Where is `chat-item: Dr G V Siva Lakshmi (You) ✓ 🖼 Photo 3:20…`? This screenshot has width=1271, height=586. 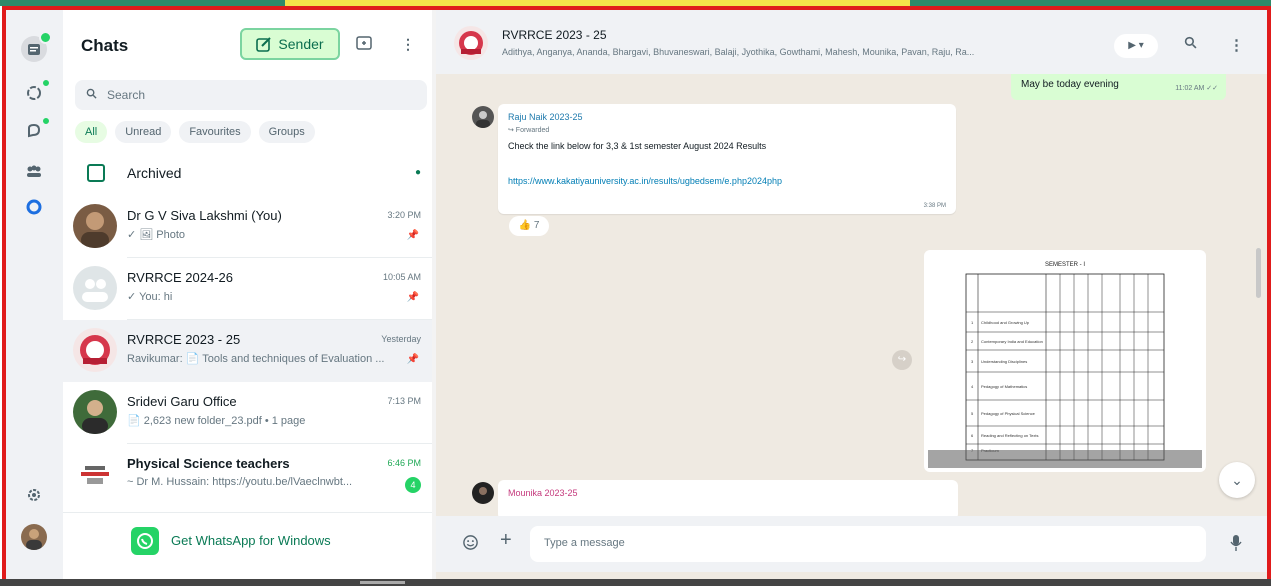
chat-item: Dr G V Siva Lakshmi (You) ✓ 🖼 Photo 3:20… is located at coordinates (249, 227).